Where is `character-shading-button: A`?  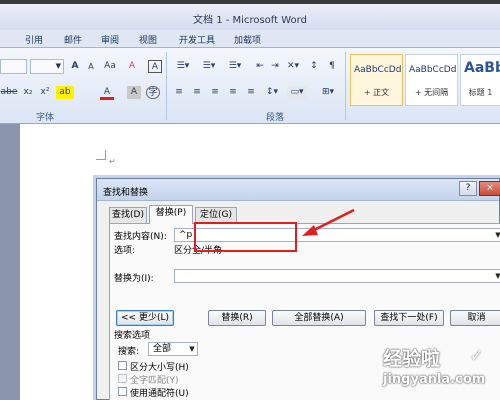
character-shading-button: A is located at coordinates (134, 92).